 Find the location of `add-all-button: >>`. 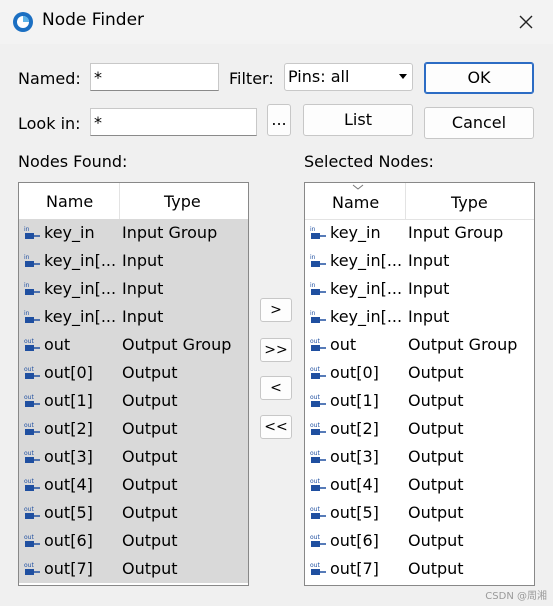

add-all-button: >> is located at coordinates (276, 350).